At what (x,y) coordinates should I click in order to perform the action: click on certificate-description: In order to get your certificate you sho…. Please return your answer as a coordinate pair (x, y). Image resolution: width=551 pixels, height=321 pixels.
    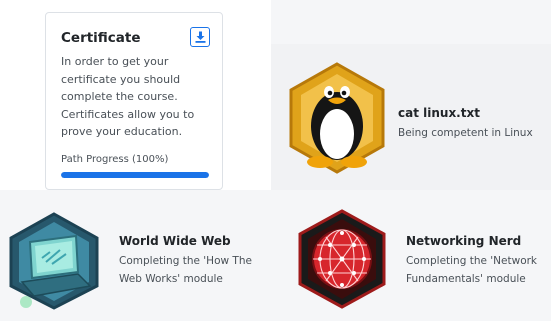
    Looking at the image, I should click on (128, 96).